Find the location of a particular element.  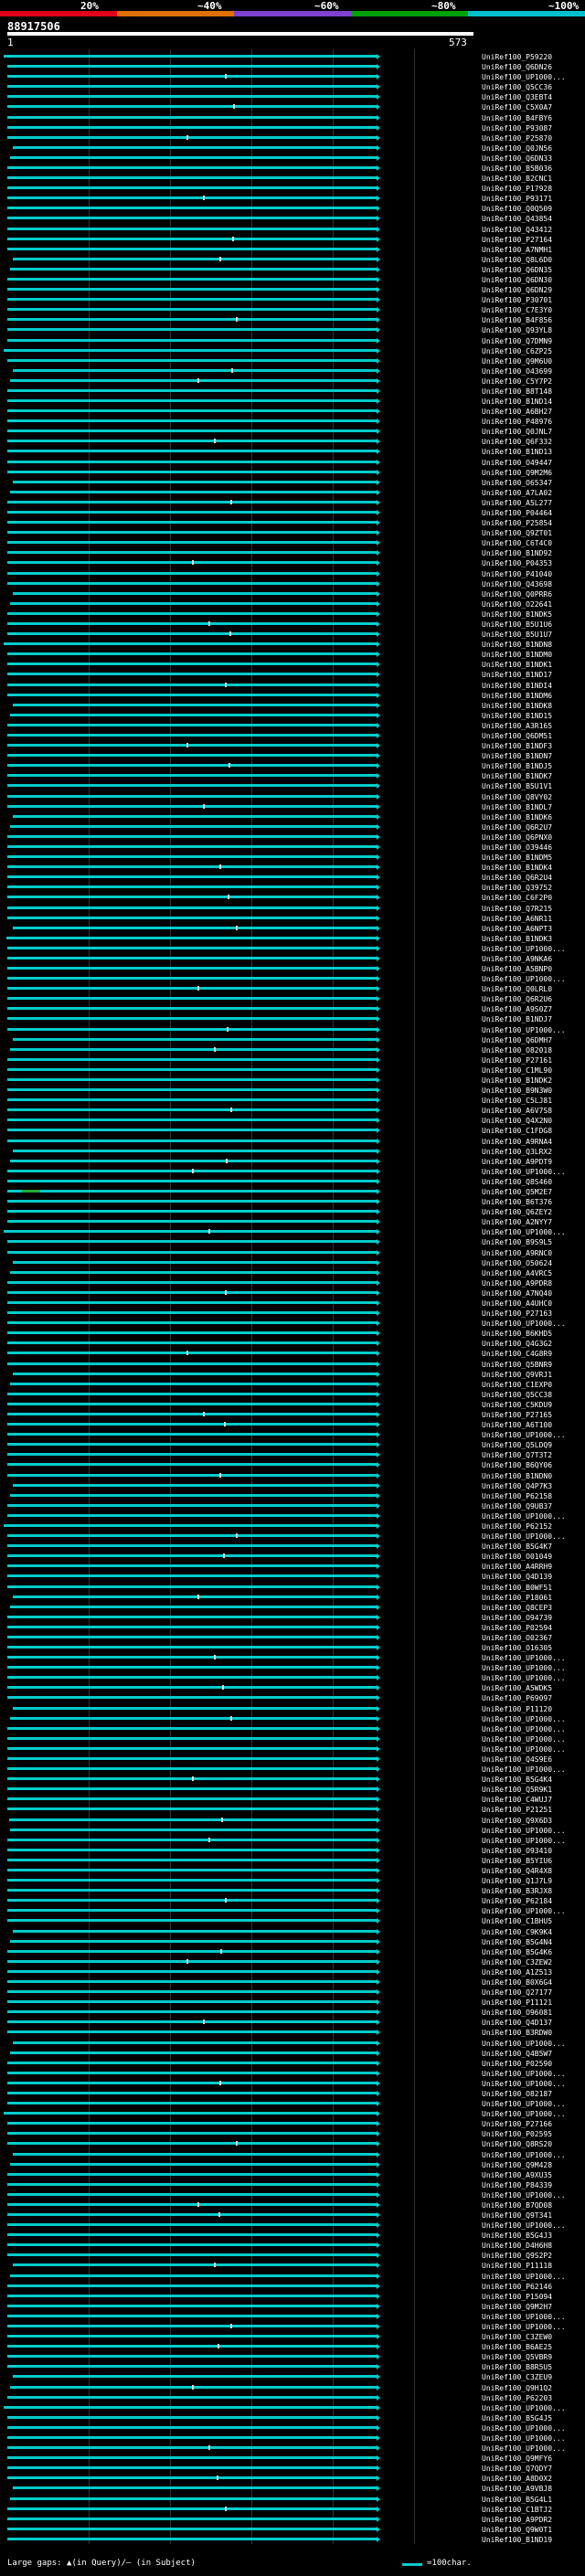

hit-label: UniRef100_P27165 is located at coordinates (517, 1415).